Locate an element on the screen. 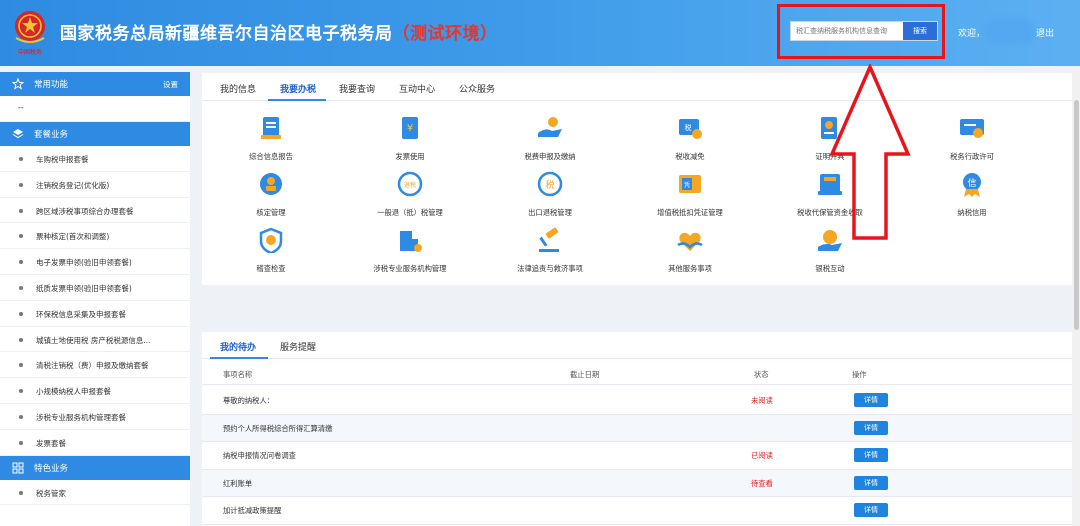 The height and width of the screenshot is (526, 1080). column-header-name: 事项名称 is located at coordinates (238, 374).